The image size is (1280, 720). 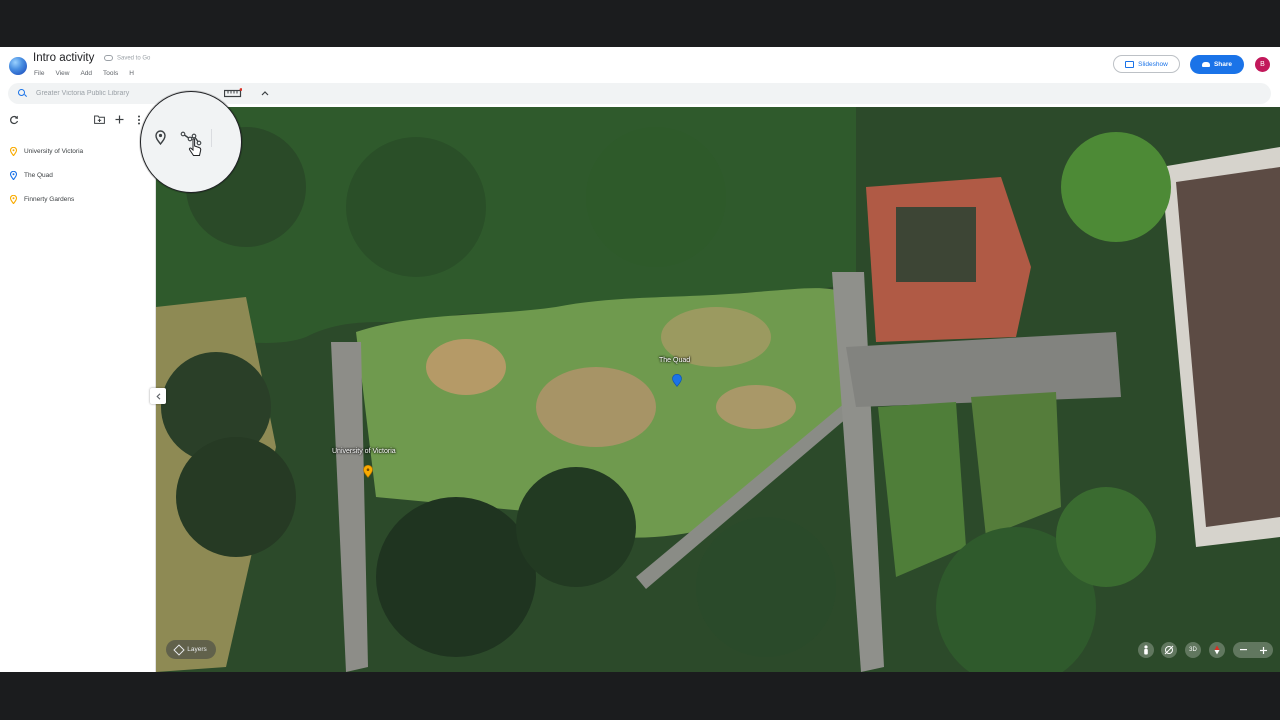 I want to click on search-icon, so click(x=21, y=92).